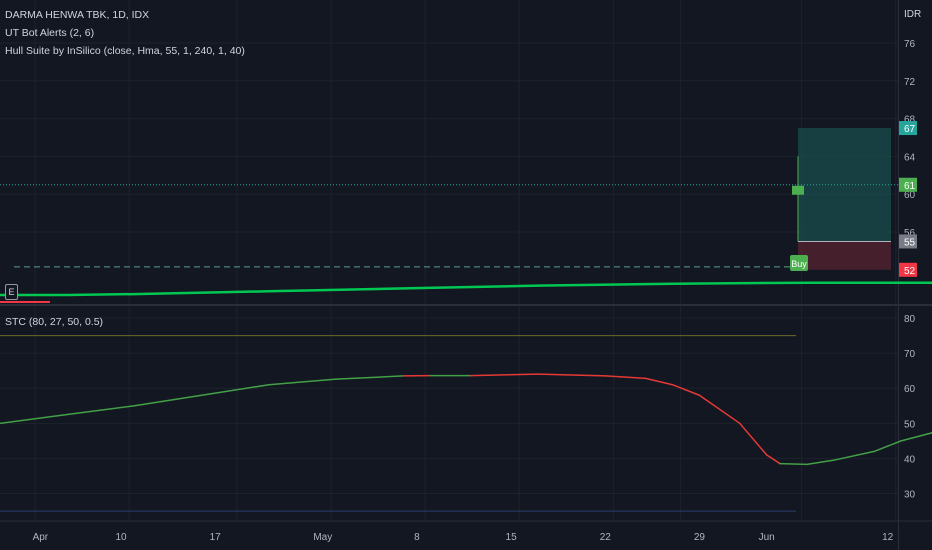 This screenshot has height=550, width=932. Describe the element at coordinates (910, 389) in the screenshot. I see `stc-tick-label: 60` at that location.